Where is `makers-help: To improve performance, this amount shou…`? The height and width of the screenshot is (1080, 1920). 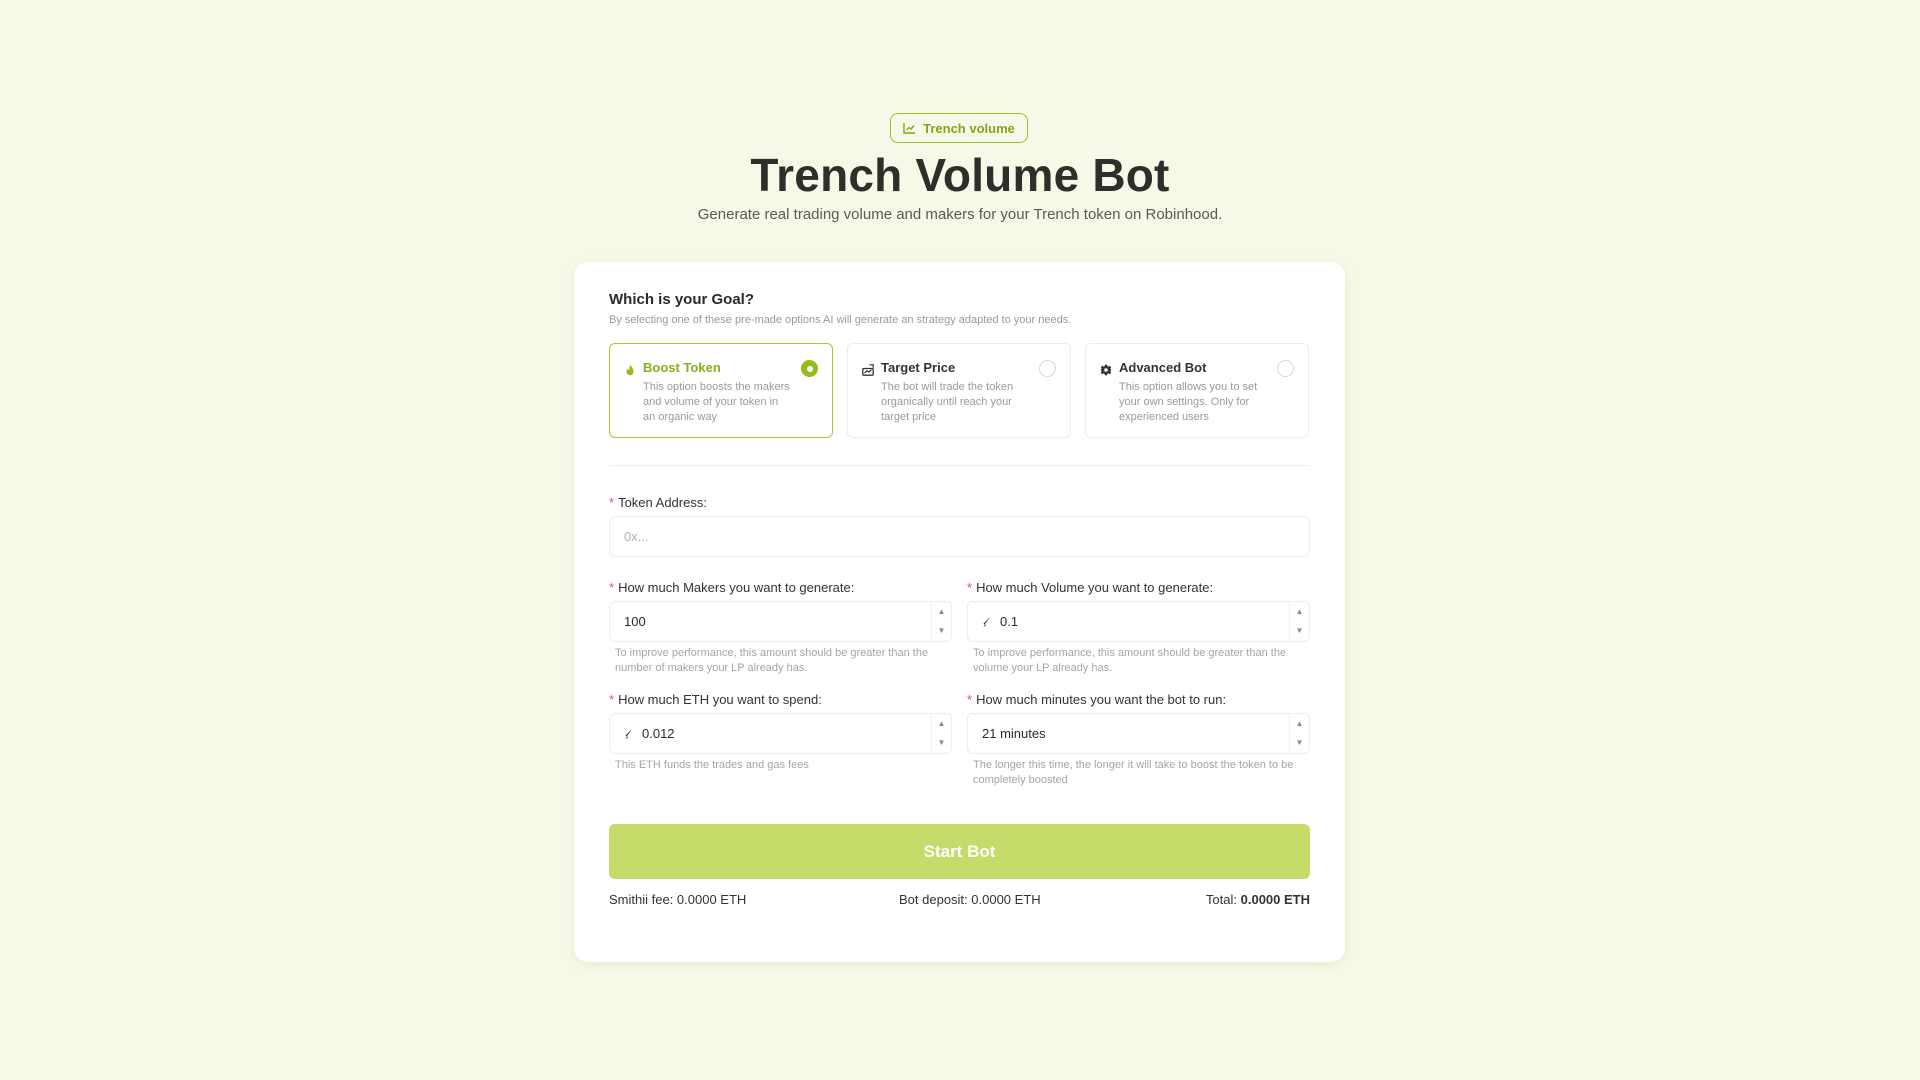 makers-help: To improve performance, this amount shou… is located at coordinates (772, 660).